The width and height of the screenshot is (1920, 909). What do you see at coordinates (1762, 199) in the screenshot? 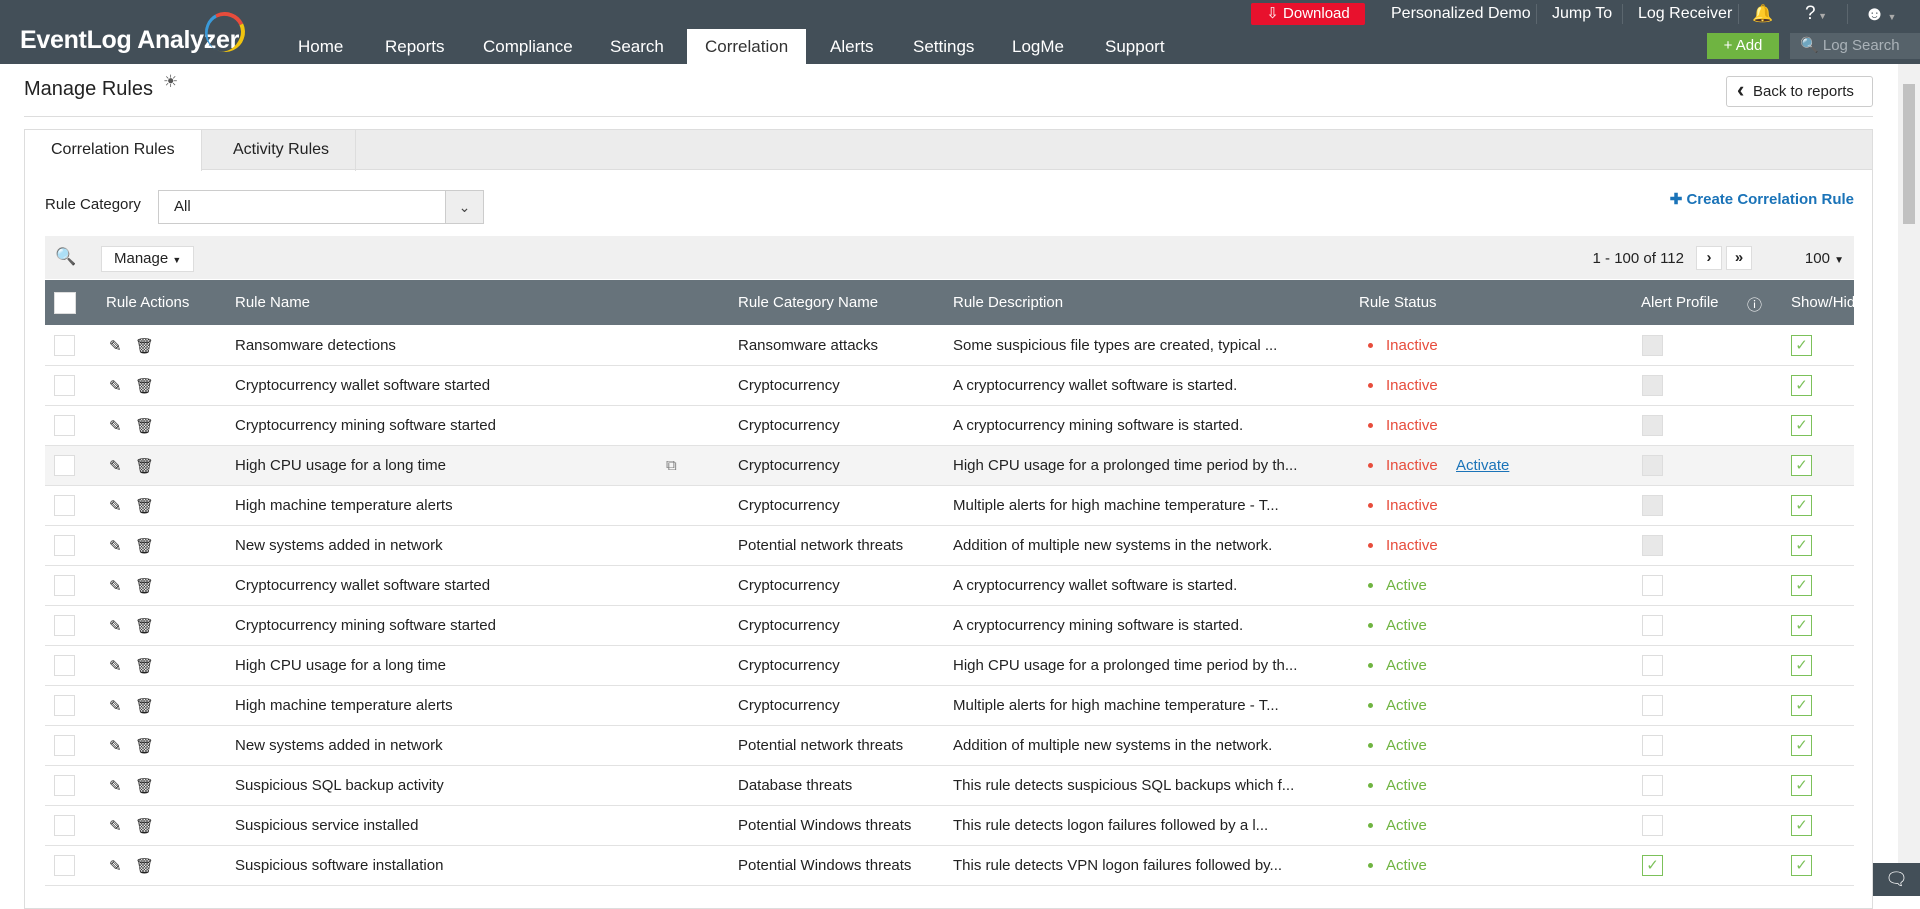
I see `create-correlation-rule-link: ✚ Create Correlation Rule` at bounding box center [1762, 199].